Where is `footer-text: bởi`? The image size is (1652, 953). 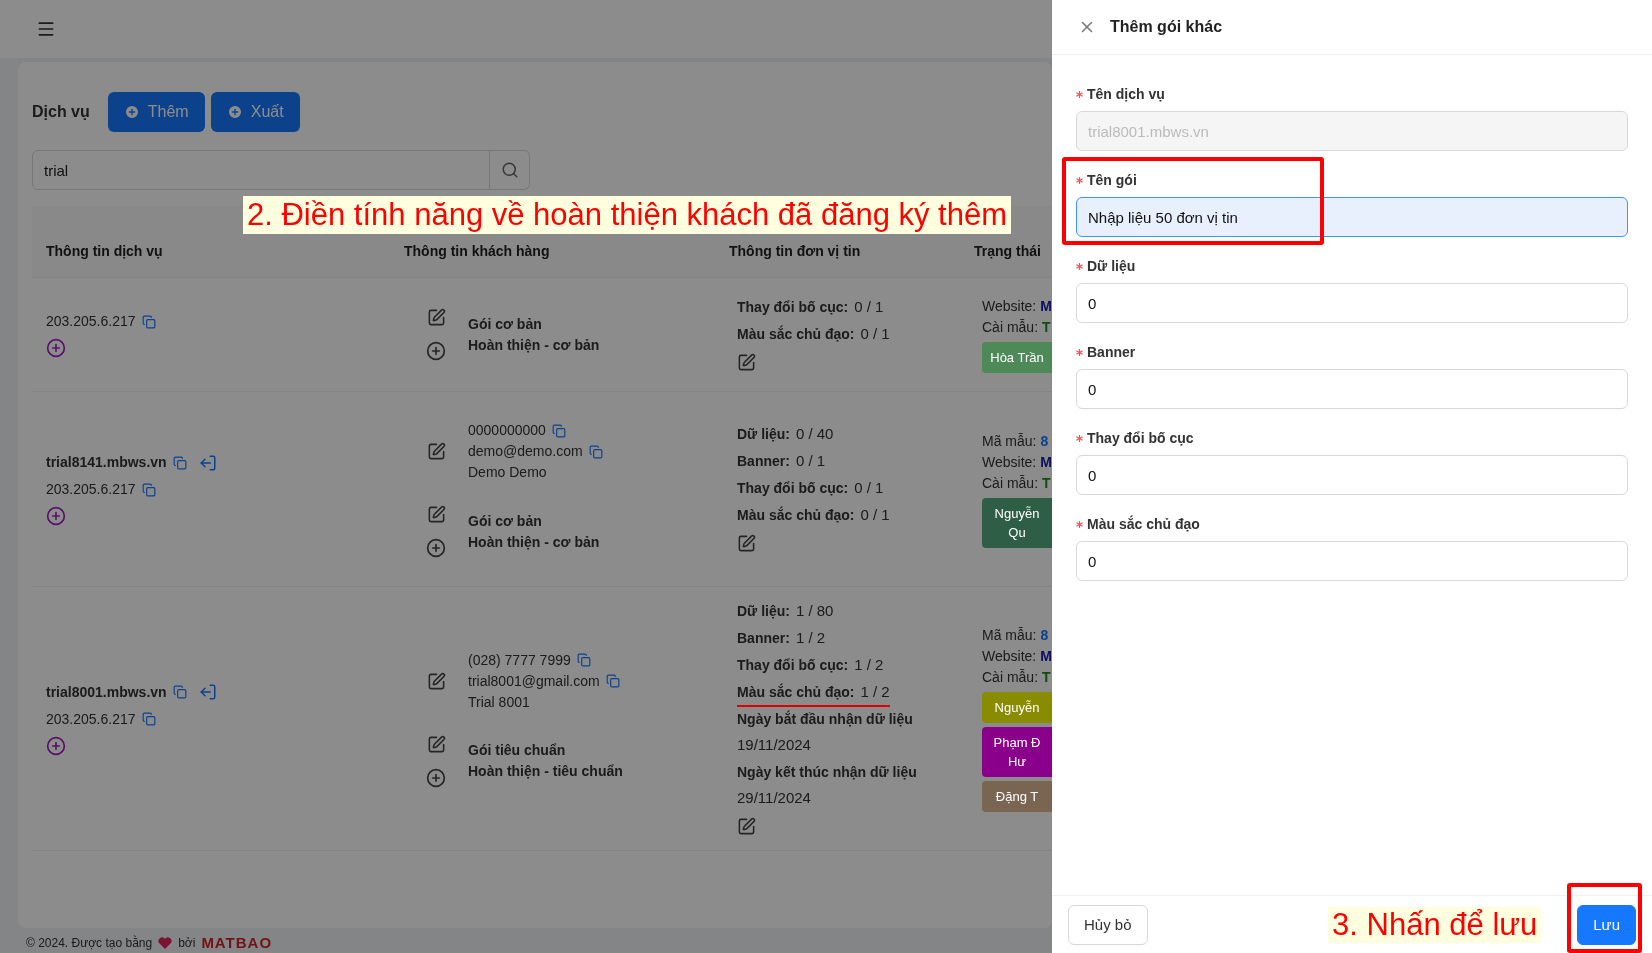
footer-text: bởi is located at coordinates (187, 942).